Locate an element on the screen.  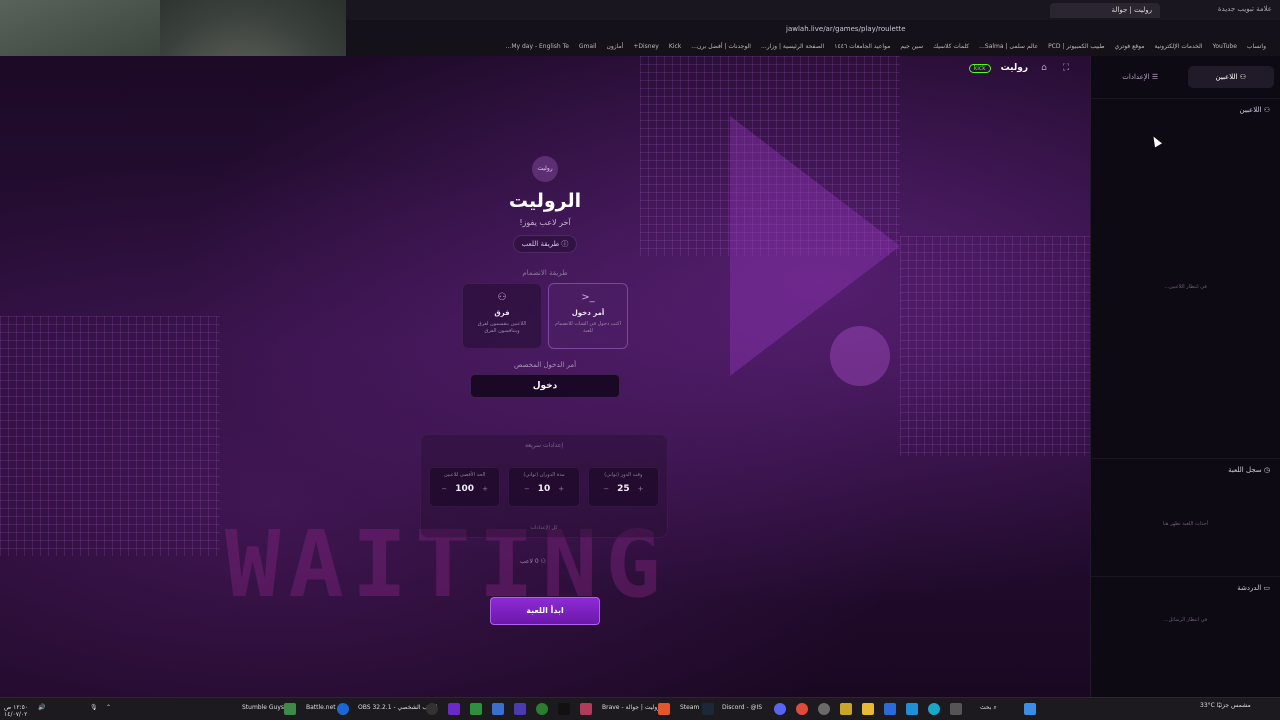
taskbar-item: Stumble Guys is located at coordinates (263, 707).